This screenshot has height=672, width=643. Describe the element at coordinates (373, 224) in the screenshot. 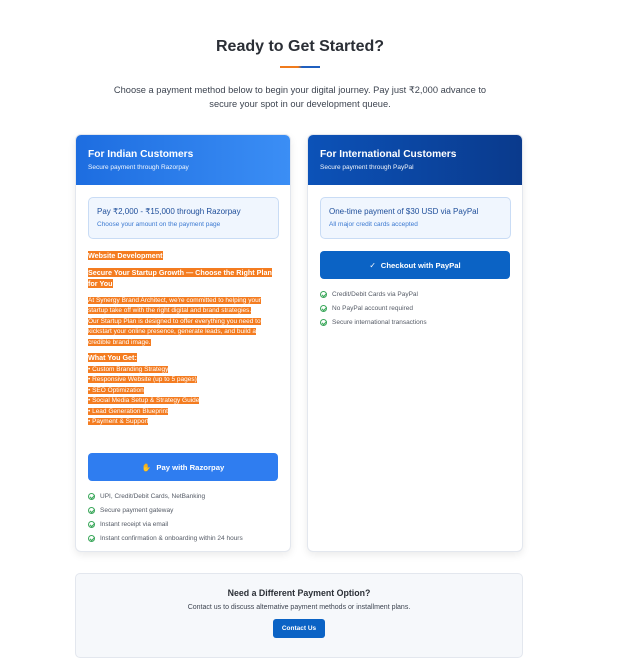

I see `paypal-price-note: All major credit cards accepted` at that location.